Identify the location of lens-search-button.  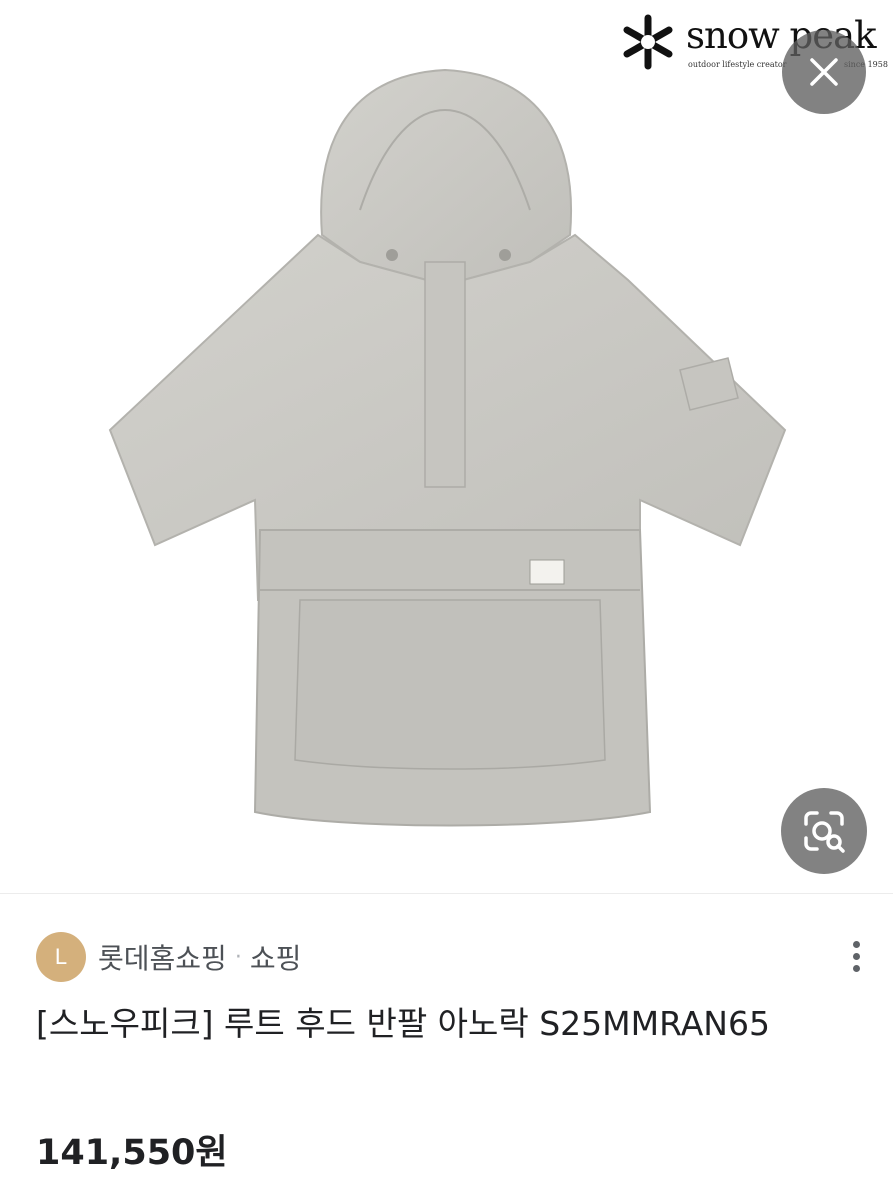
(824, 831).